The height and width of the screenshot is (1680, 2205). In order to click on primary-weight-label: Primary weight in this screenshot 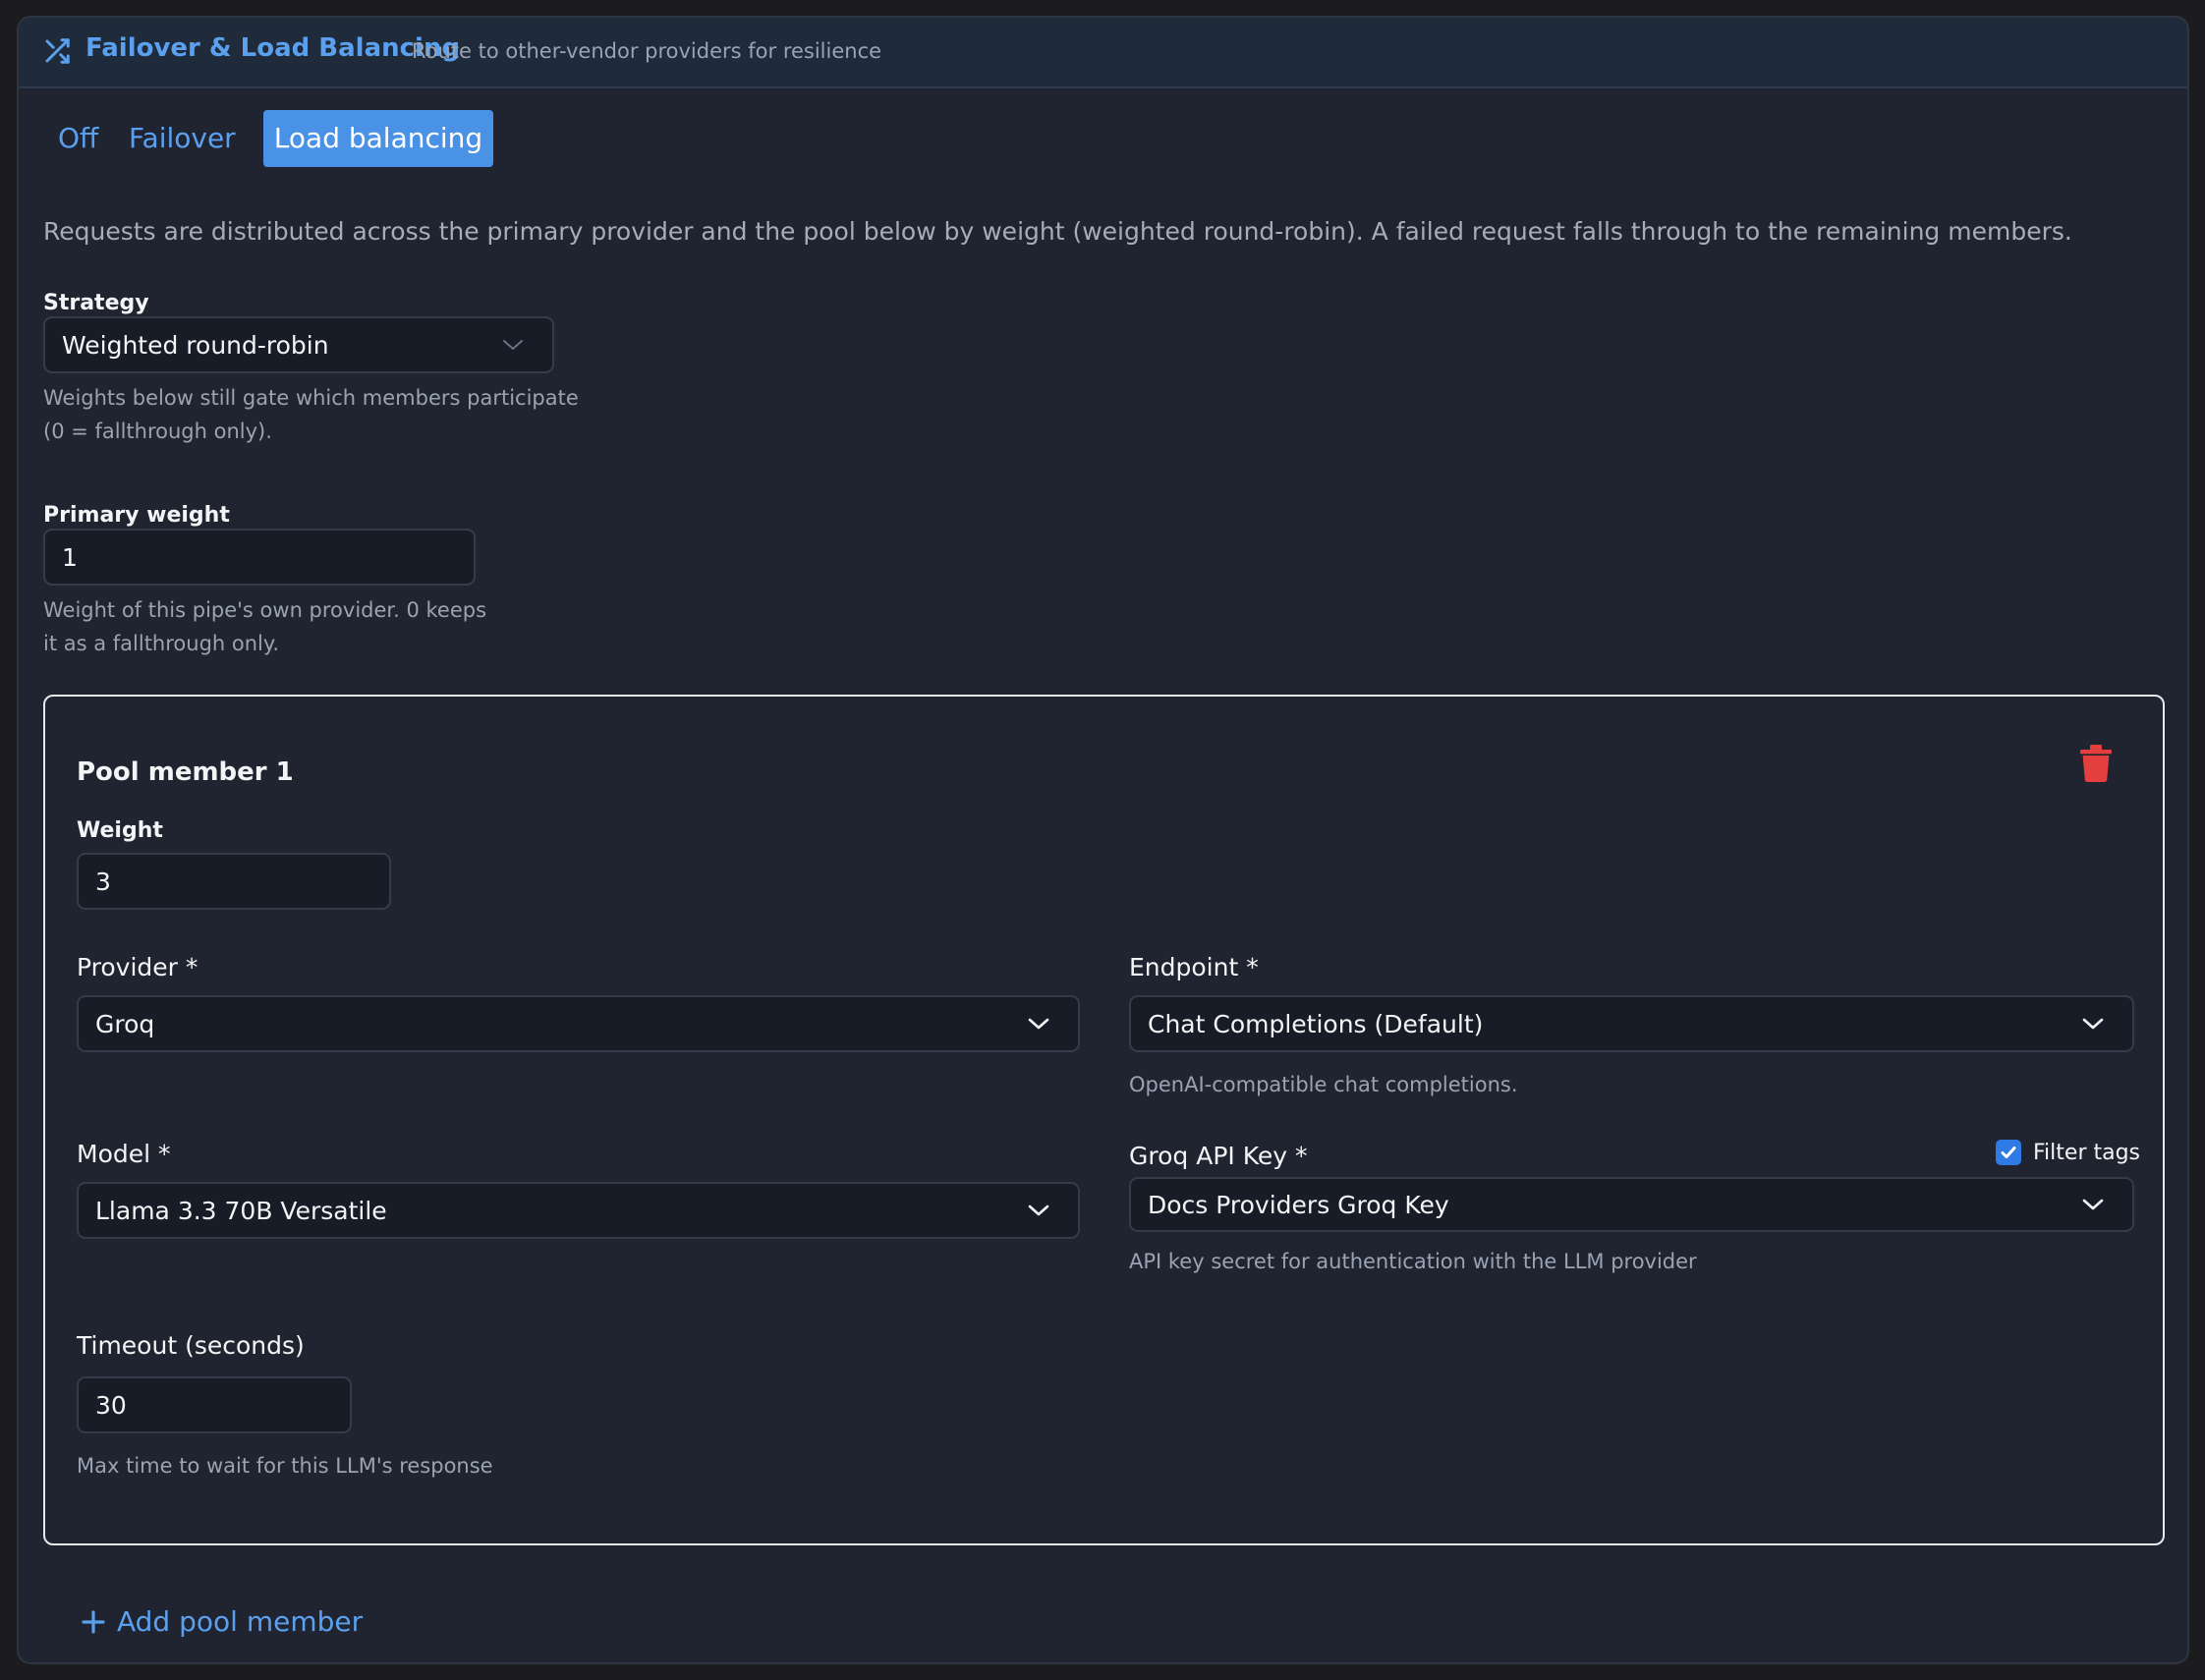, I will do `click(136, 515)`.